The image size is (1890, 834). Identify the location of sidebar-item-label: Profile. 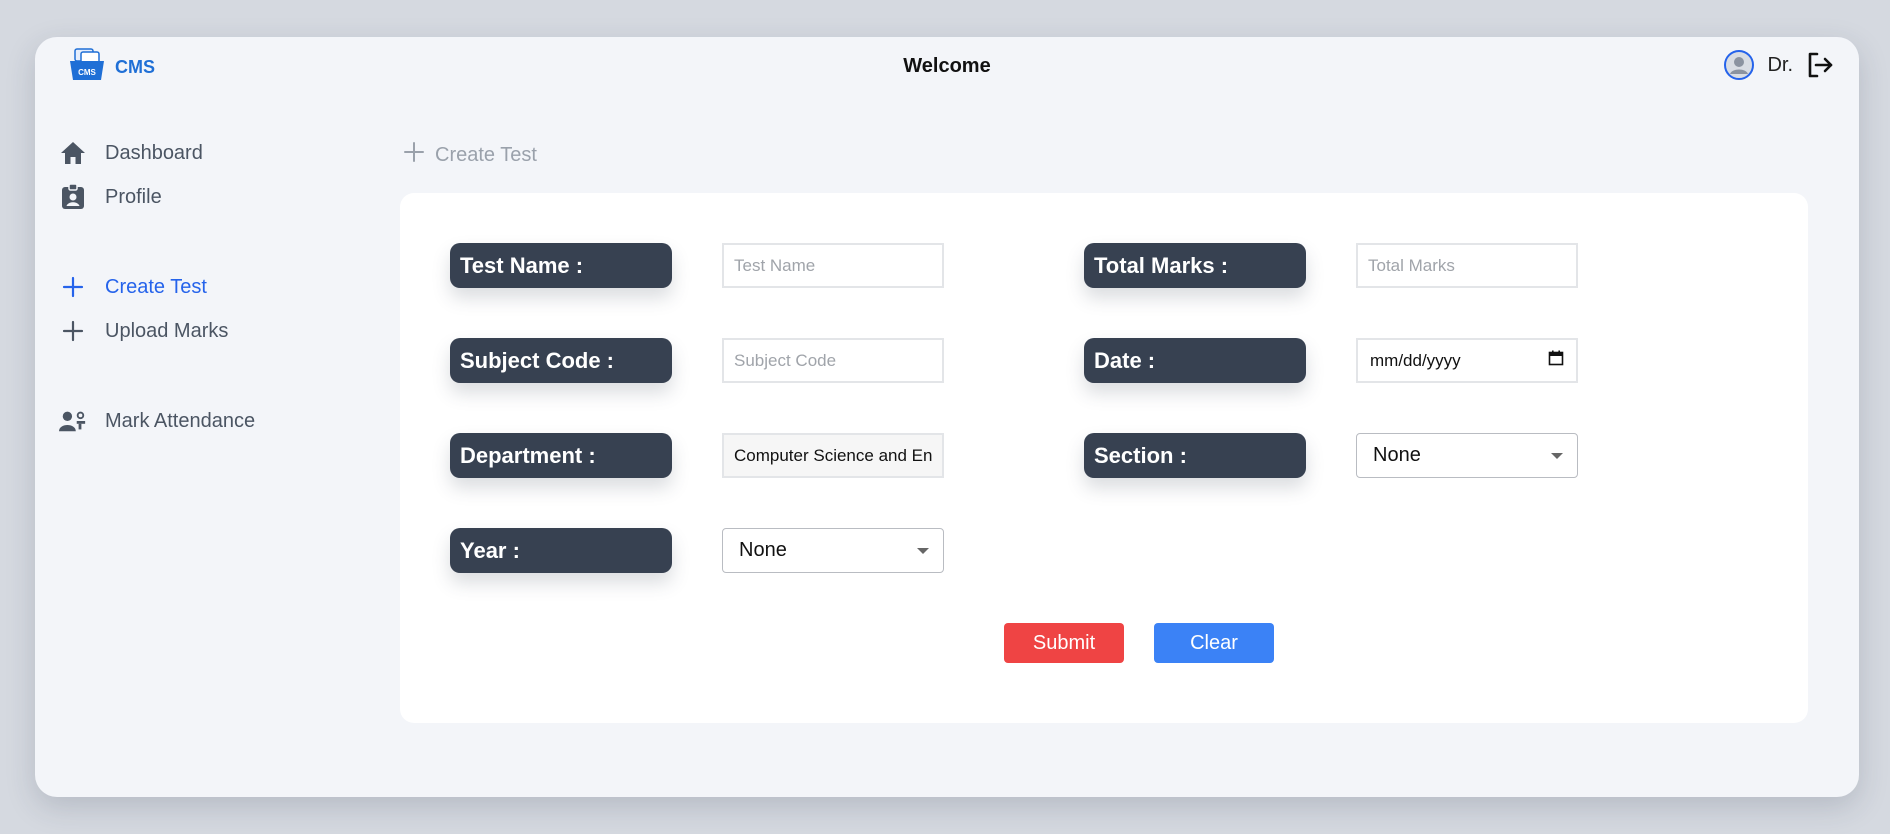
(133, 196).